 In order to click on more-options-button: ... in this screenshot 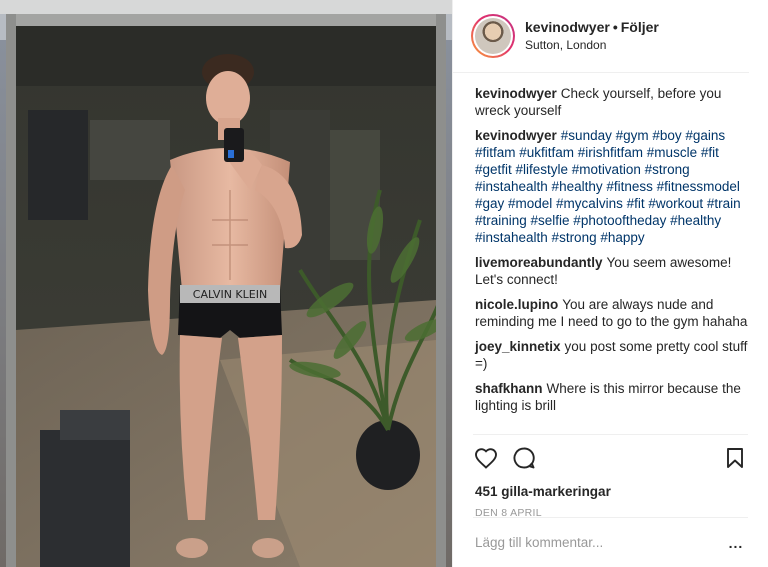, I will do `click(736, 543)`.